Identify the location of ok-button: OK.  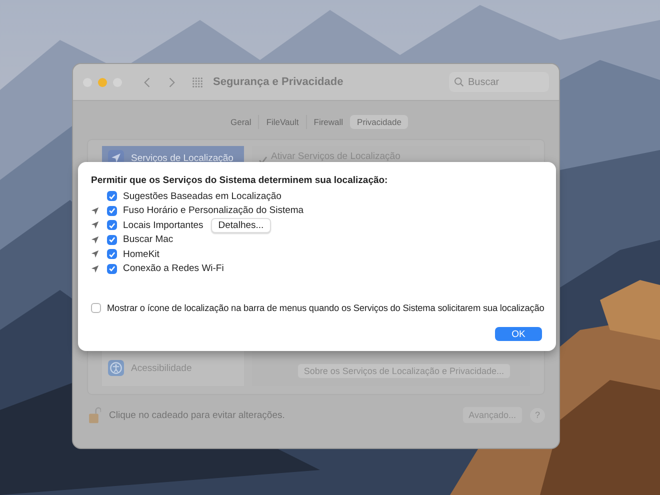
(518, 334).